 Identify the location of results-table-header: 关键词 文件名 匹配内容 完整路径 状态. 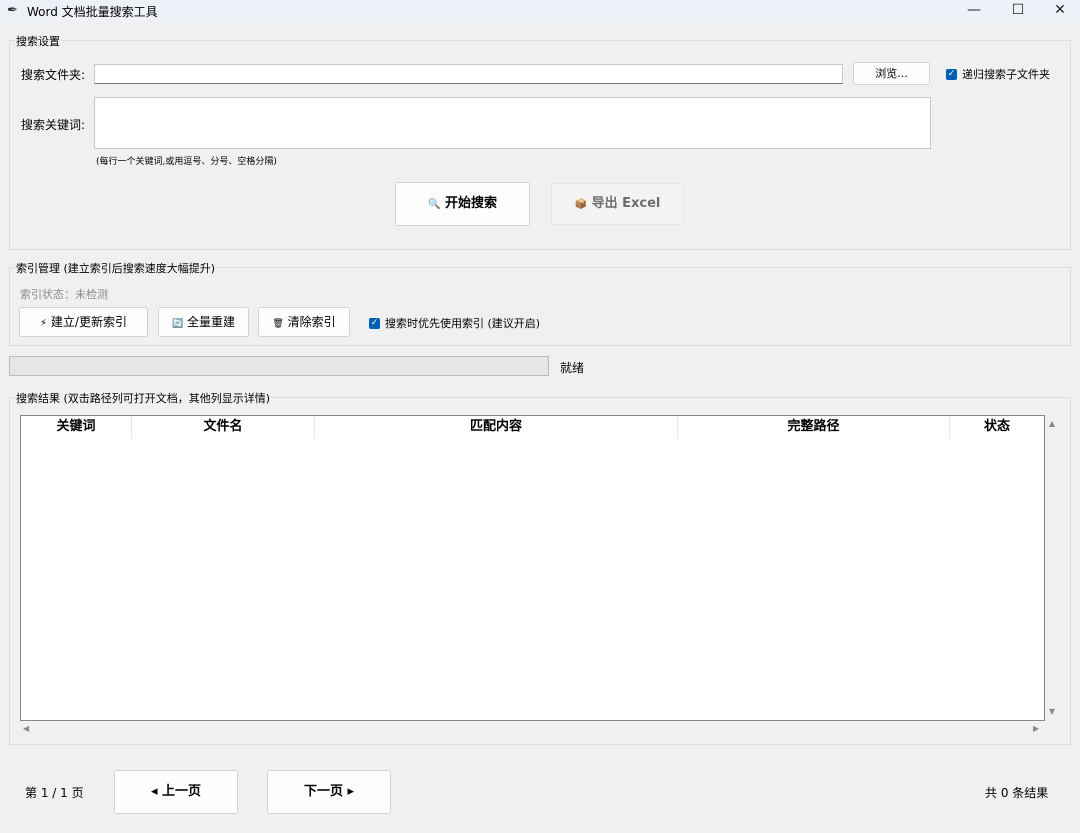
(532, 427).